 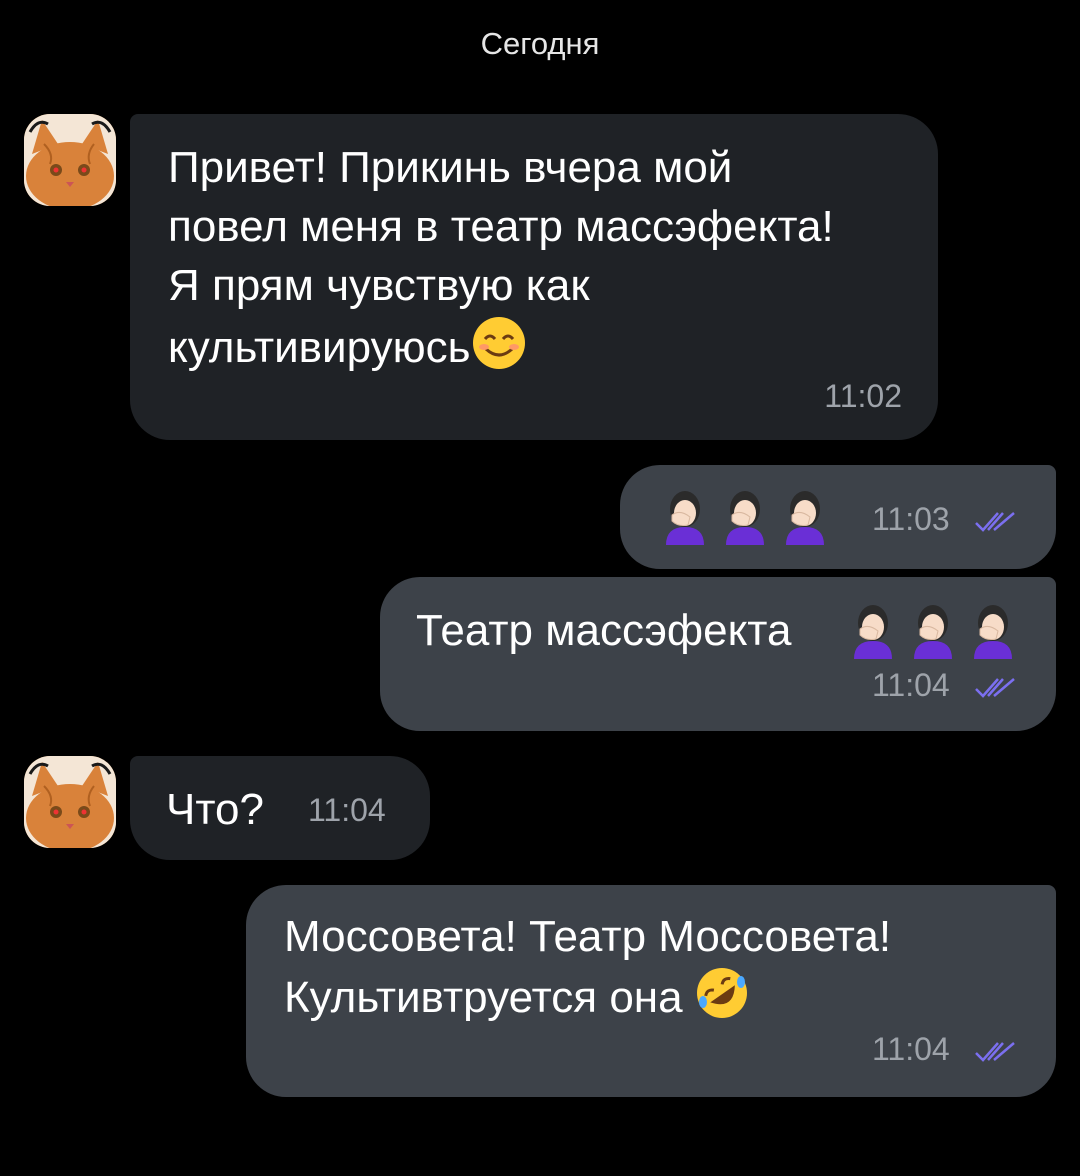 What do you see at coordinates (499, 350) in the screenshot?
I see `smiling-face-icon` at bounding box center [499, 350].